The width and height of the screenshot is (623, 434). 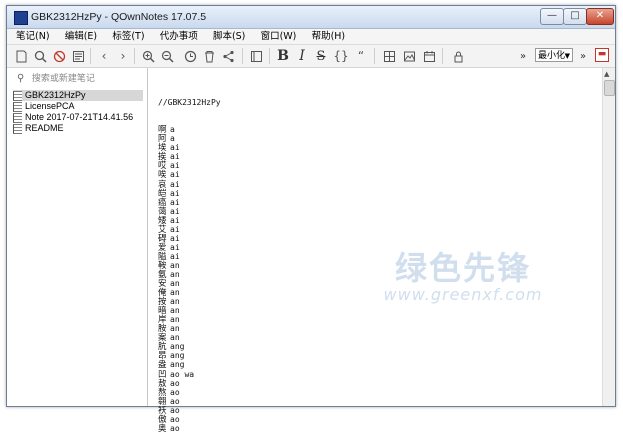 What do you see at coordinates (128, 36) in the screenshot?
I see `menu-tags: 标签(T)` at bounding box center [128, 36].